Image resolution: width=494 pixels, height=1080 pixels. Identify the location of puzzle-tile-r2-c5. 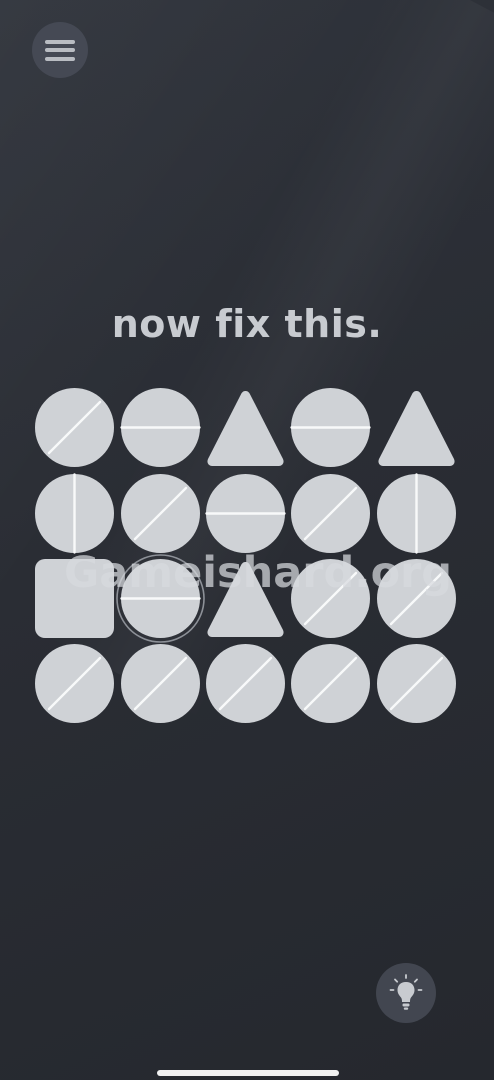
(416, 513).